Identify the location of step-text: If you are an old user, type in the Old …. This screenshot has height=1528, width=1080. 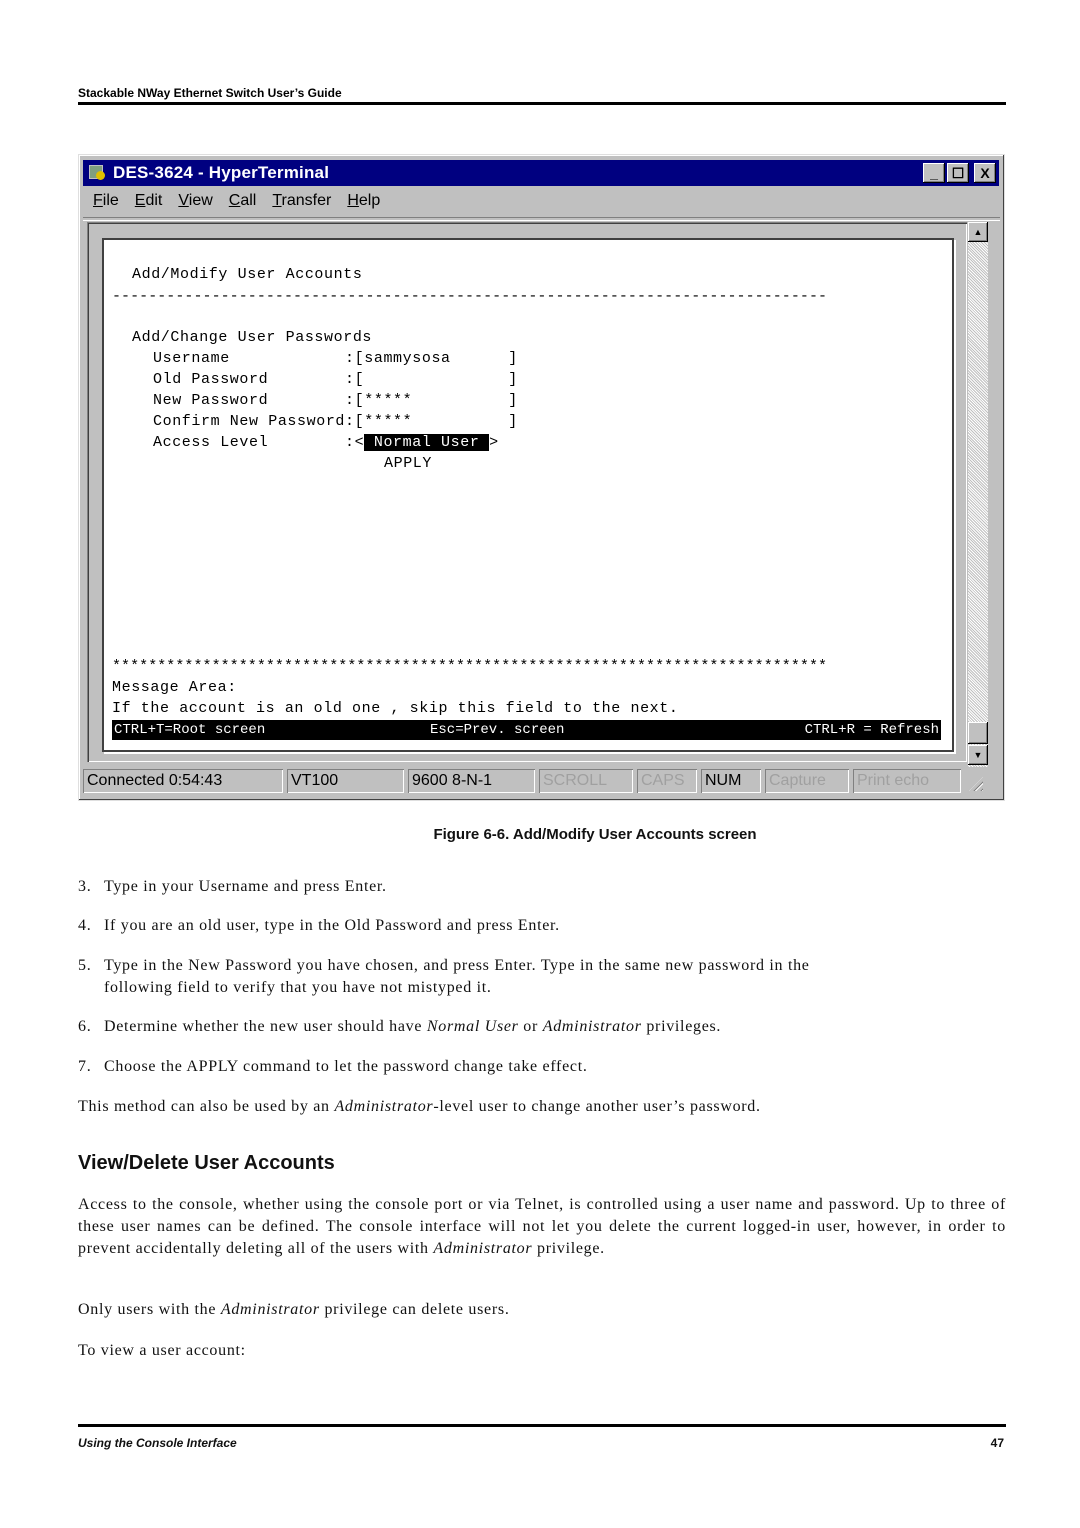
(332, 925).